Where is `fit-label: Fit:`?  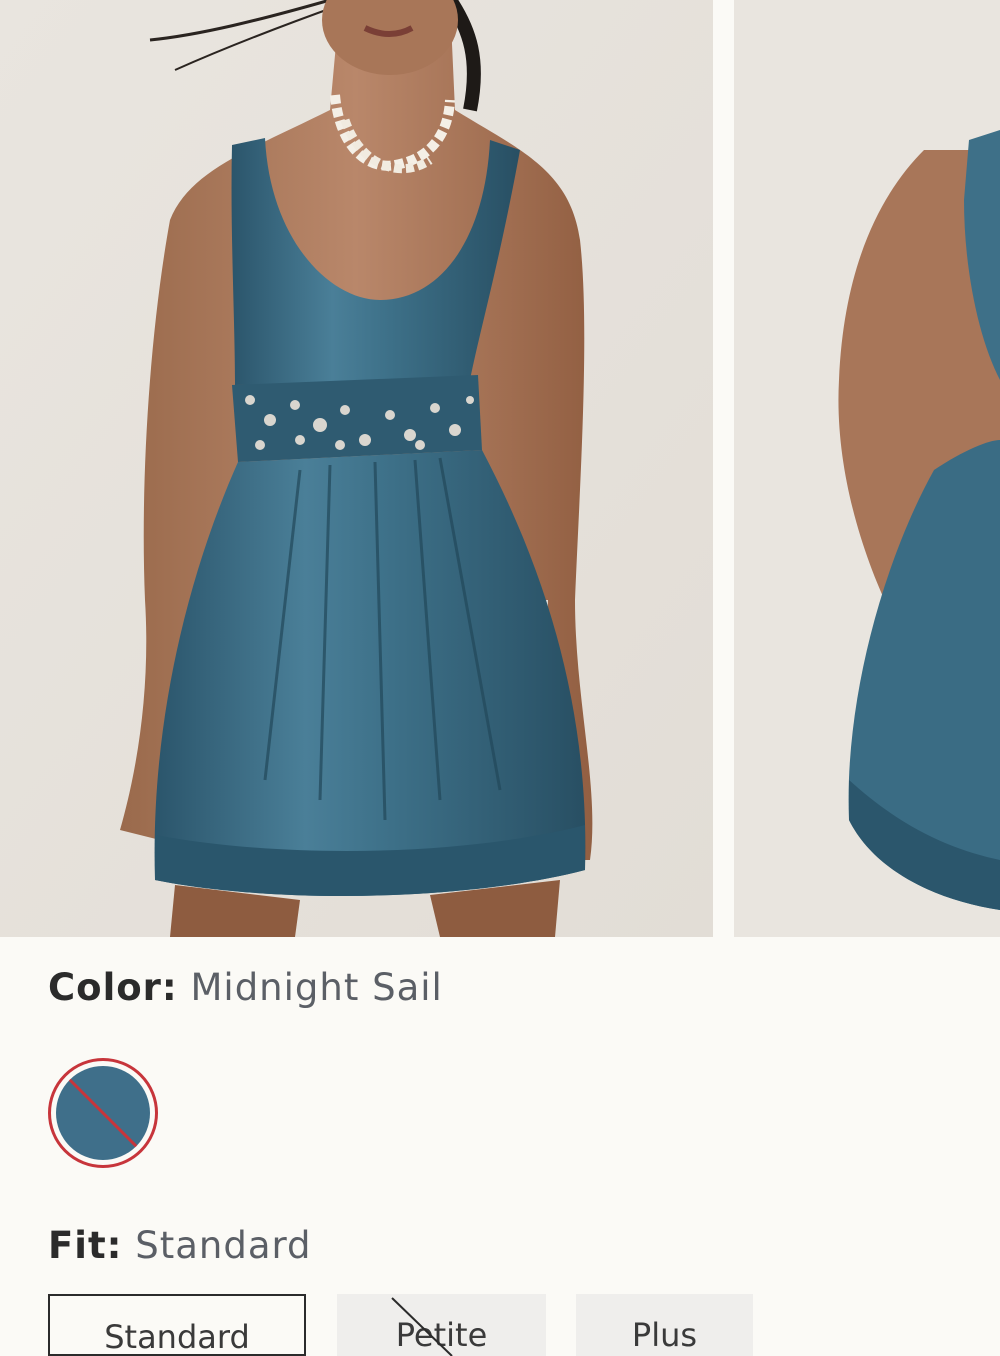 fit-label: Fit: is located at coordinates (85, 1245).